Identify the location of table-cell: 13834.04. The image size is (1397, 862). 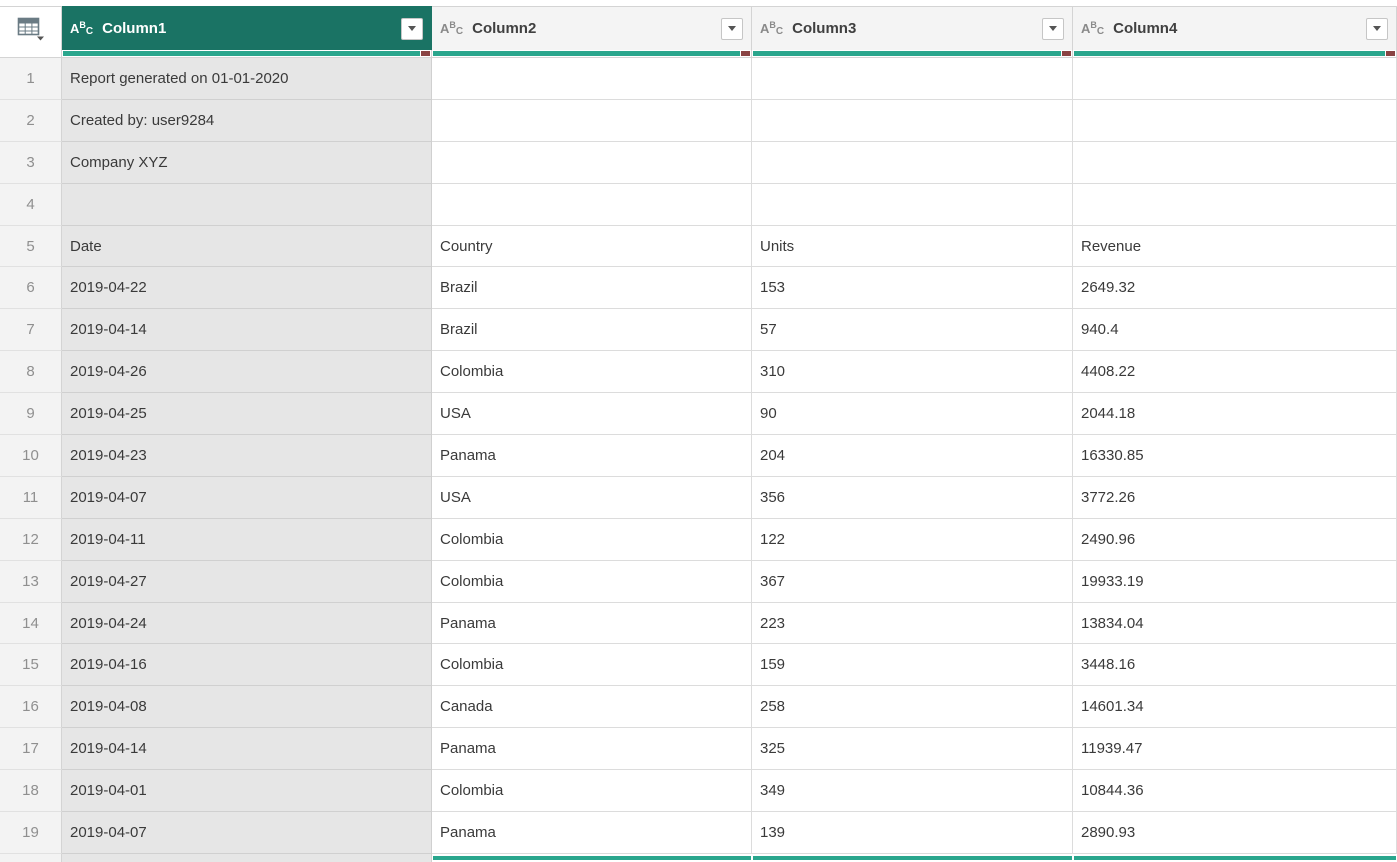
(1235, 623).